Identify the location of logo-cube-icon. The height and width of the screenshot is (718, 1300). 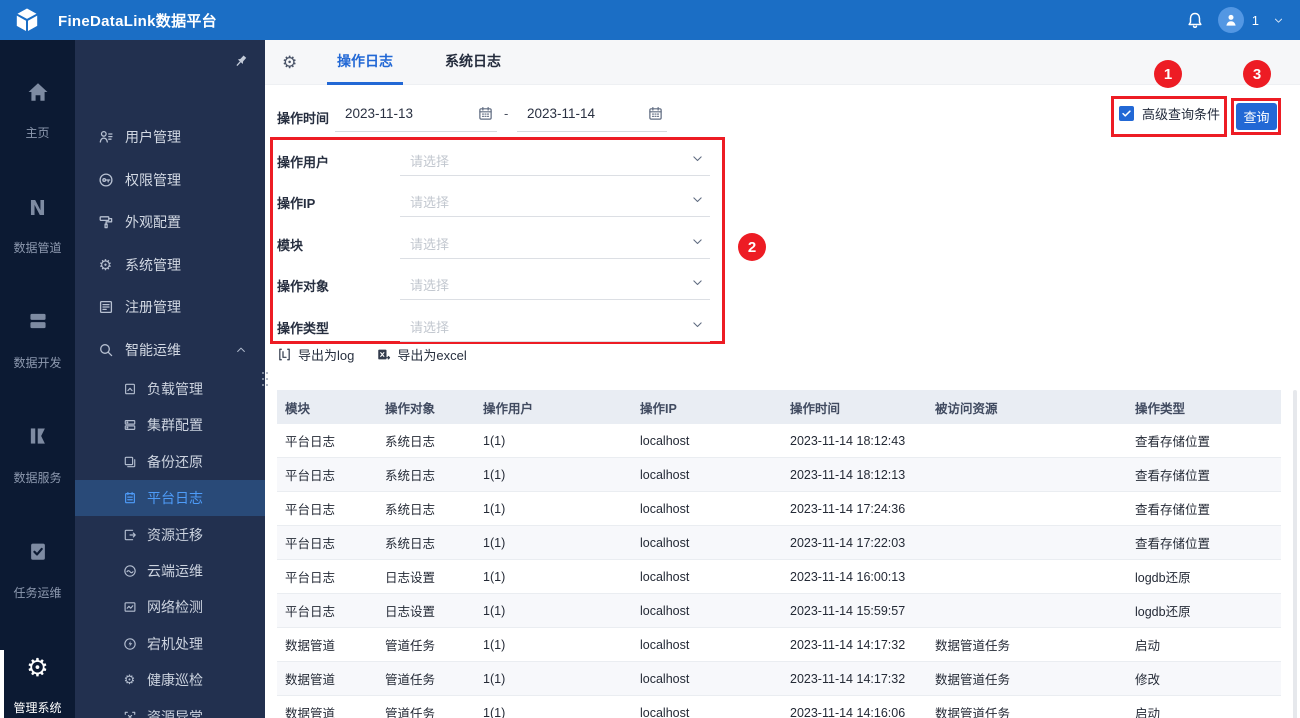
(27, 19).